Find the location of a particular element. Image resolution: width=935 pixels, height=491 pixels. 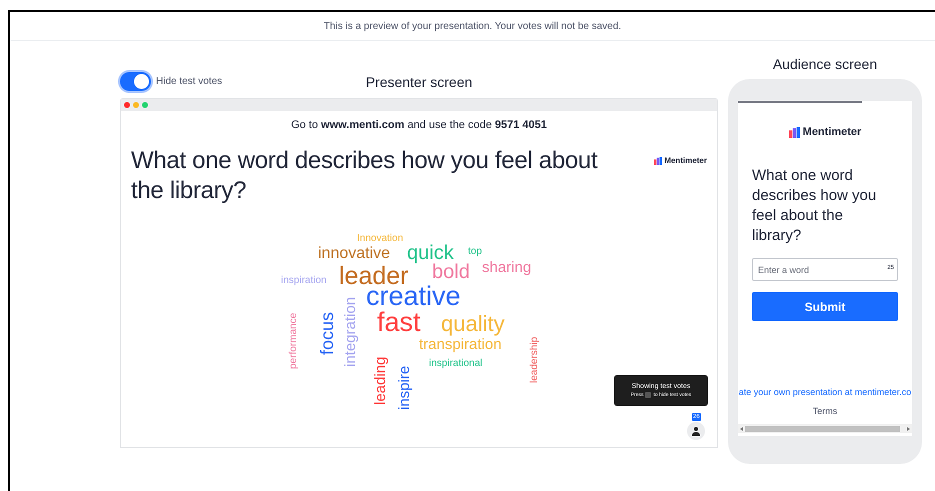

cloud-word: focus is located at coordinates (327, 333).